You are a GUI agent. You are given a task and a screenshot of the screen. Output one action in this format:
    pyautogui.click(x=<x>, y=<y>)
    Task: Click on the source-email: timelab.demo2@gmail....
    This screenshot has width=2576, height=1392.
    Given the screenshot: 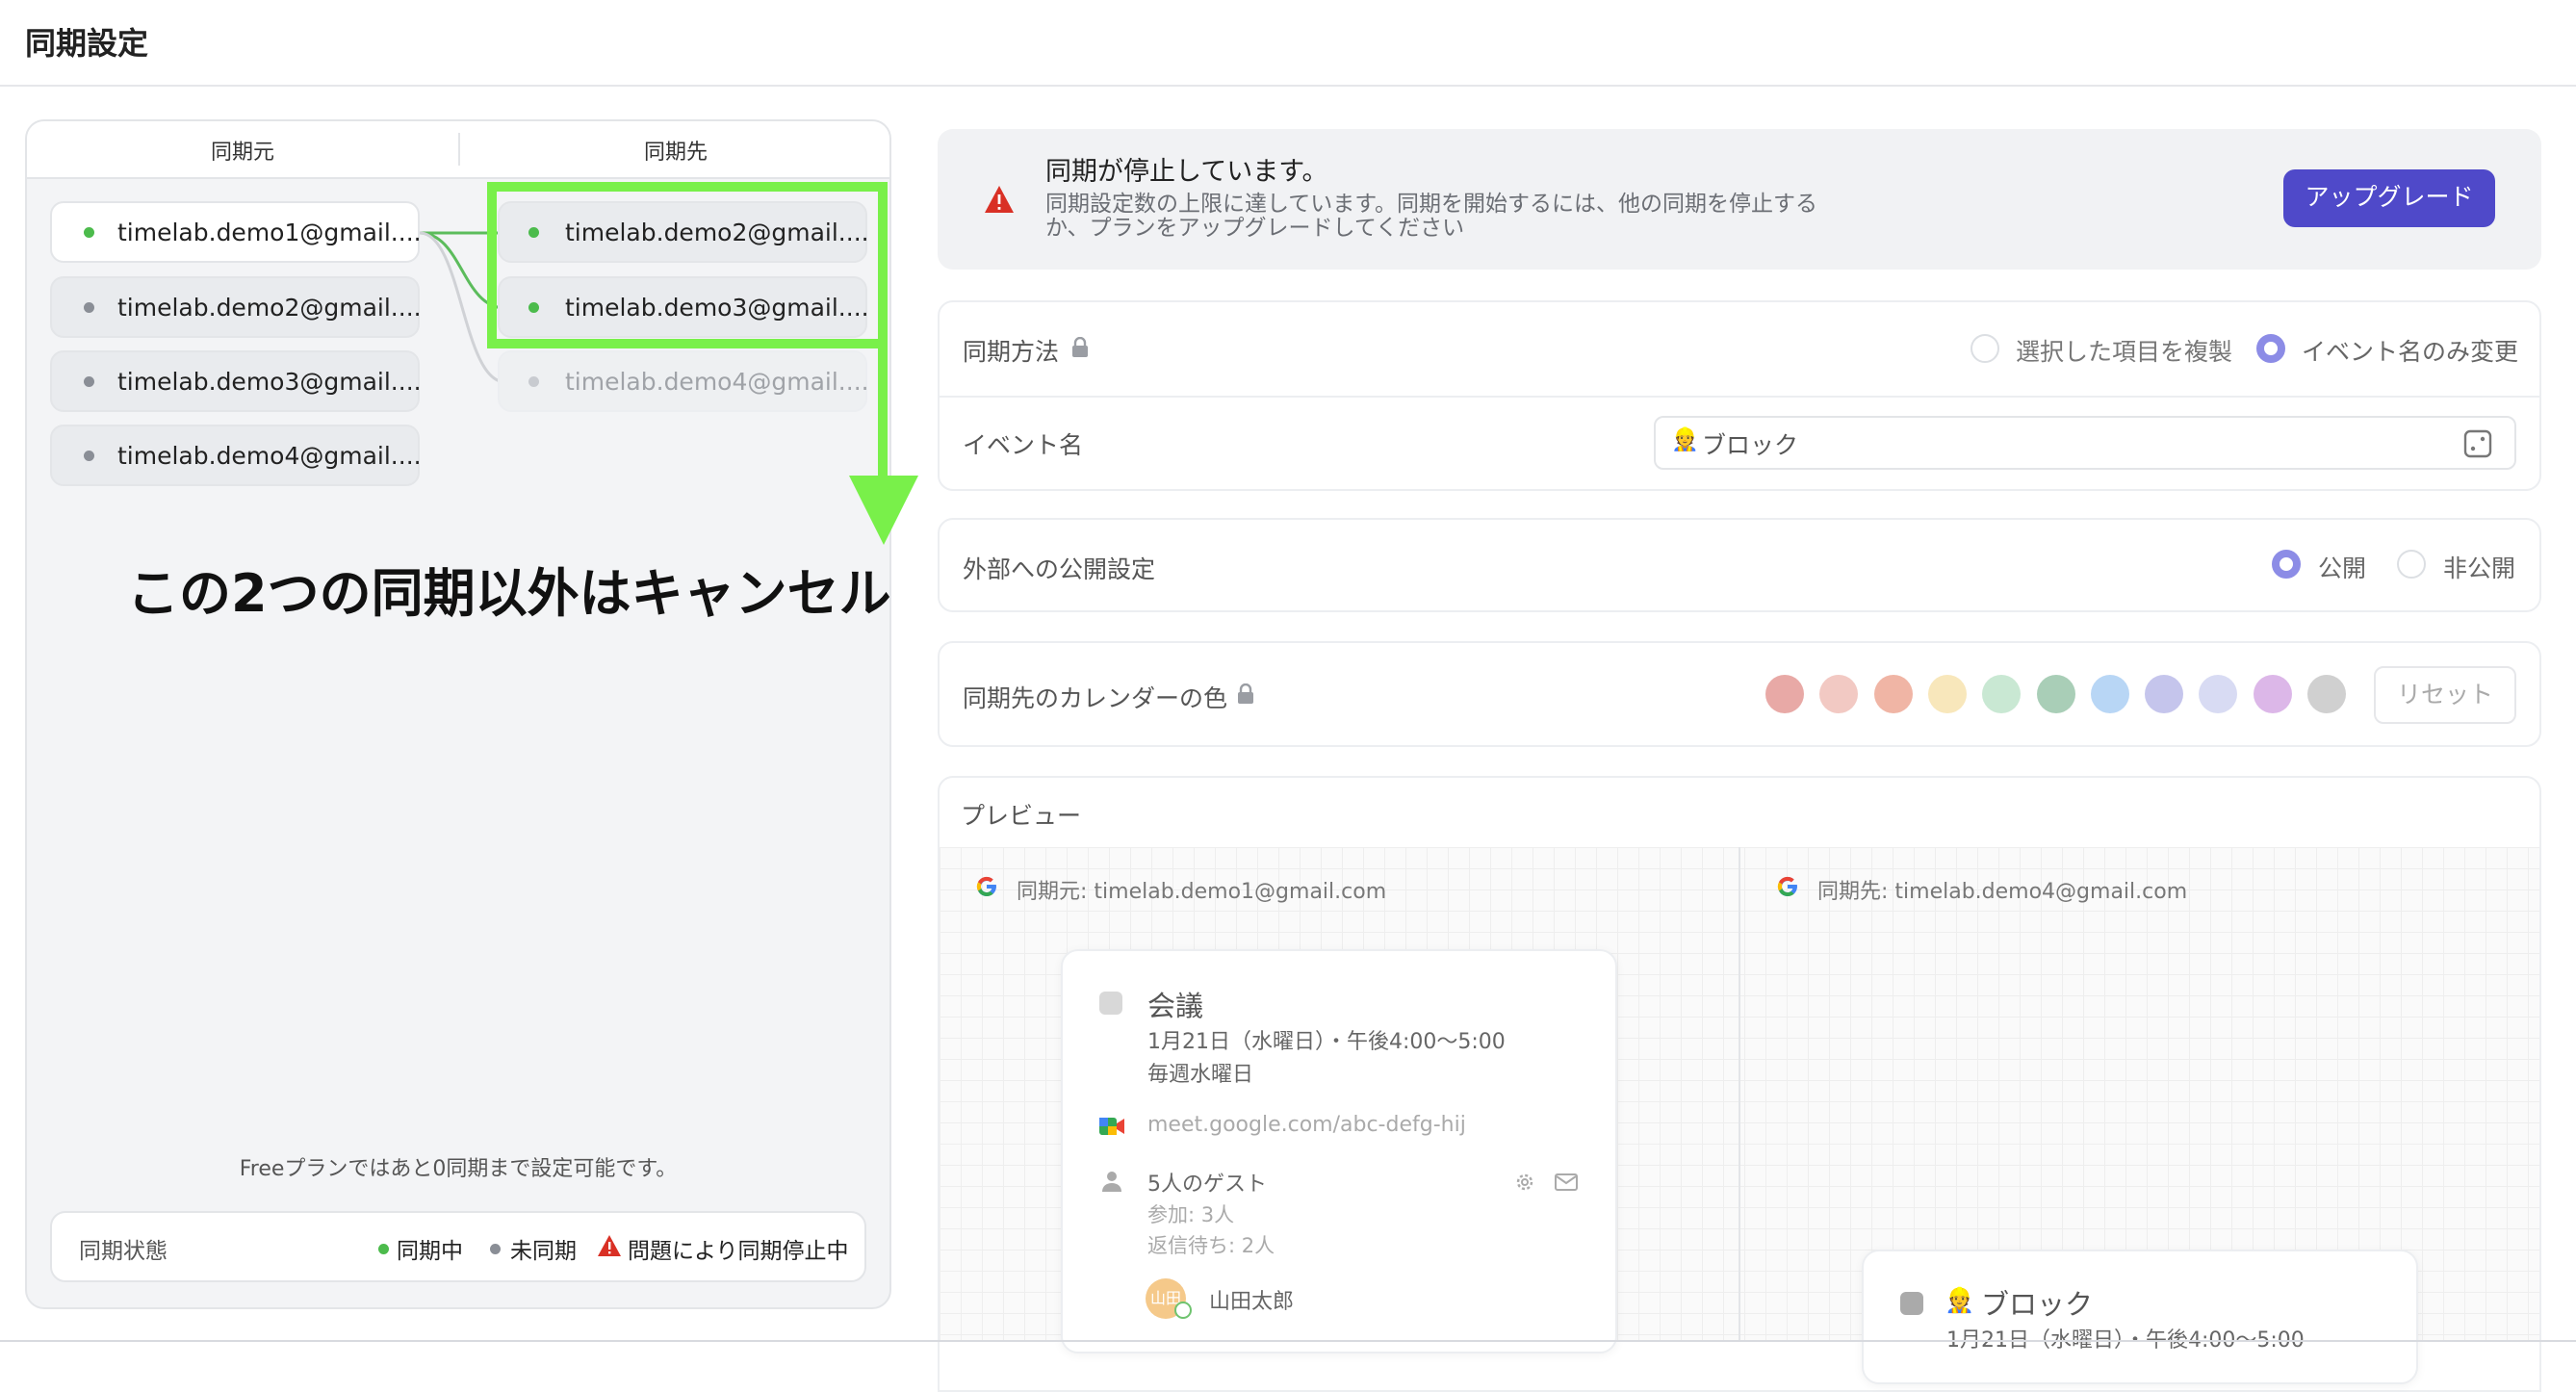 What is the action you would take?
    pyautogui.click(x=269, y=307)
    